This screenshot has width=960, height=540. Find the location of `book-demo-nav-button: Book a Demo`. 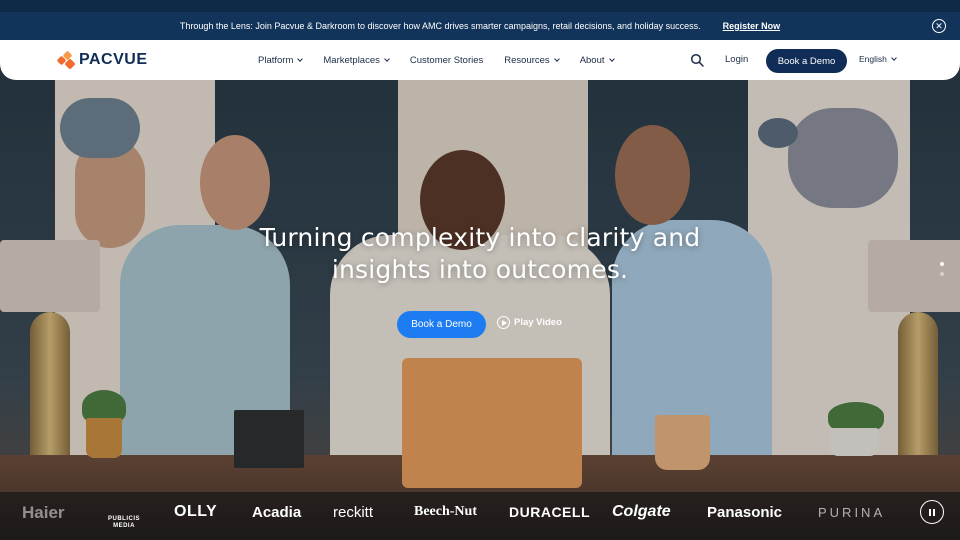

book-demo-nav-button: Book a Demo is located at coordinates (806, 61).